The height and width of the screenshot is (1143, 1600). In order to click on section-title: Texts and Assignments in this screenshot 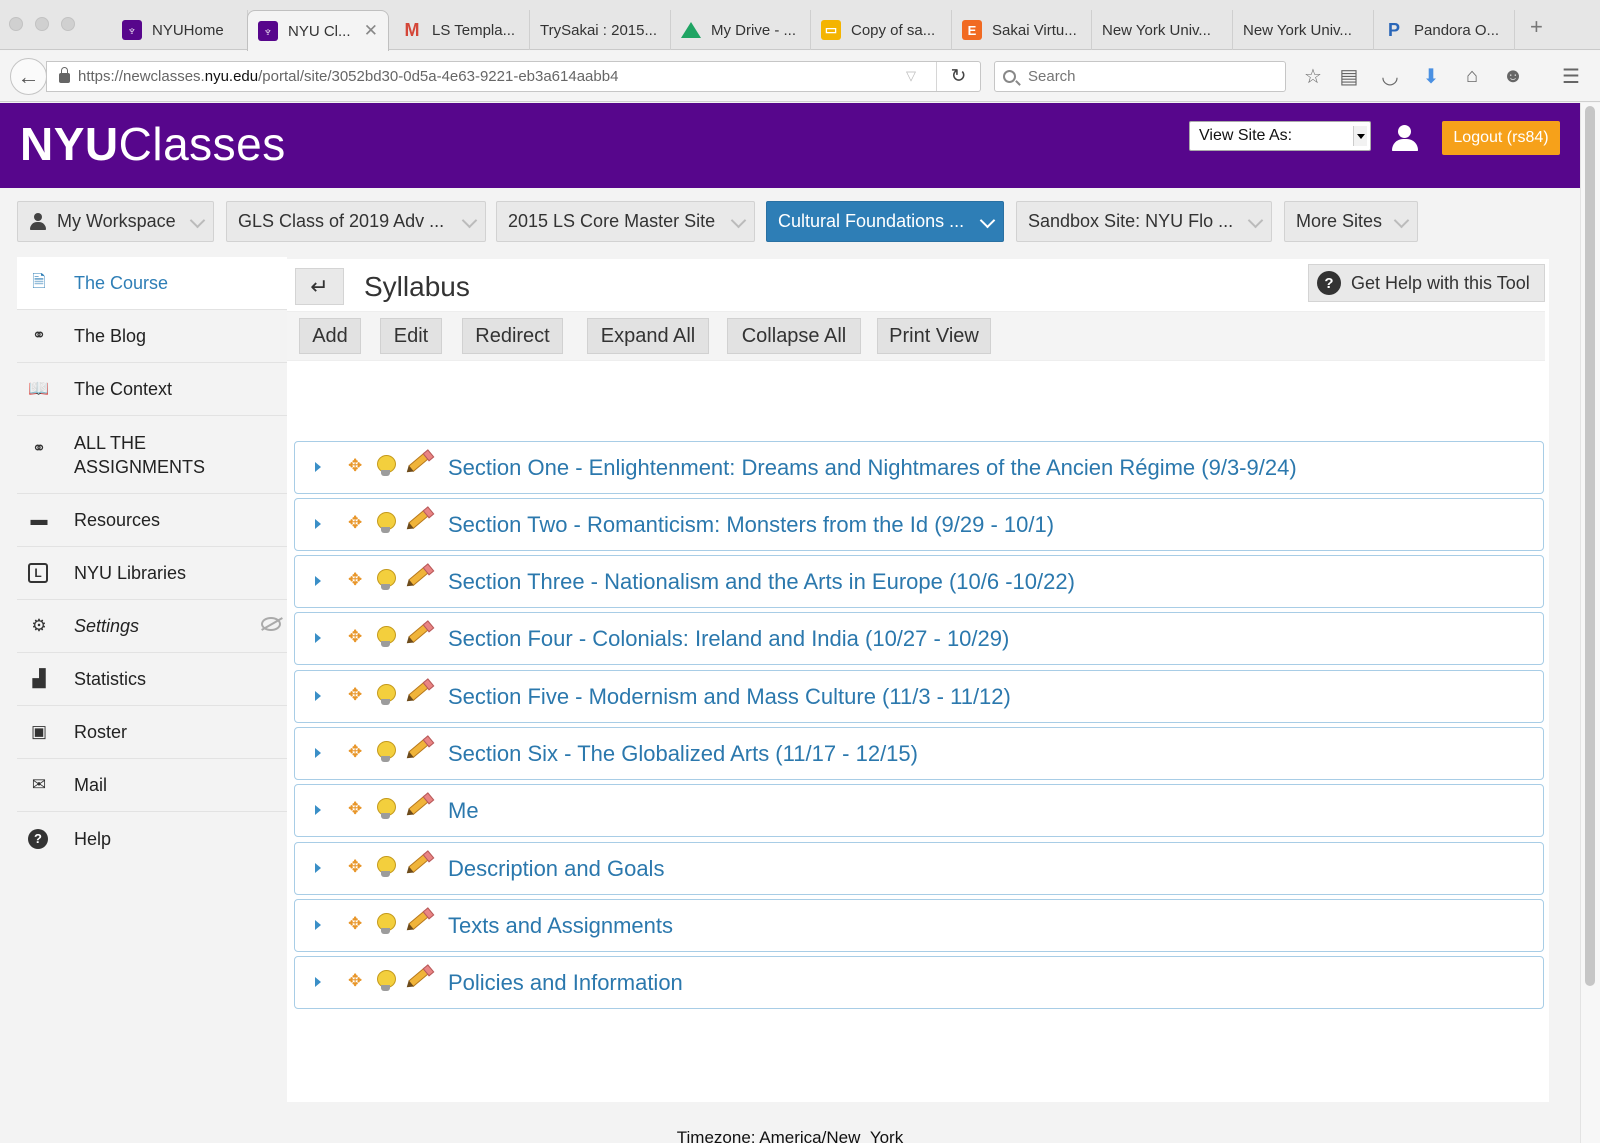, I will do `click(560, 926)`.